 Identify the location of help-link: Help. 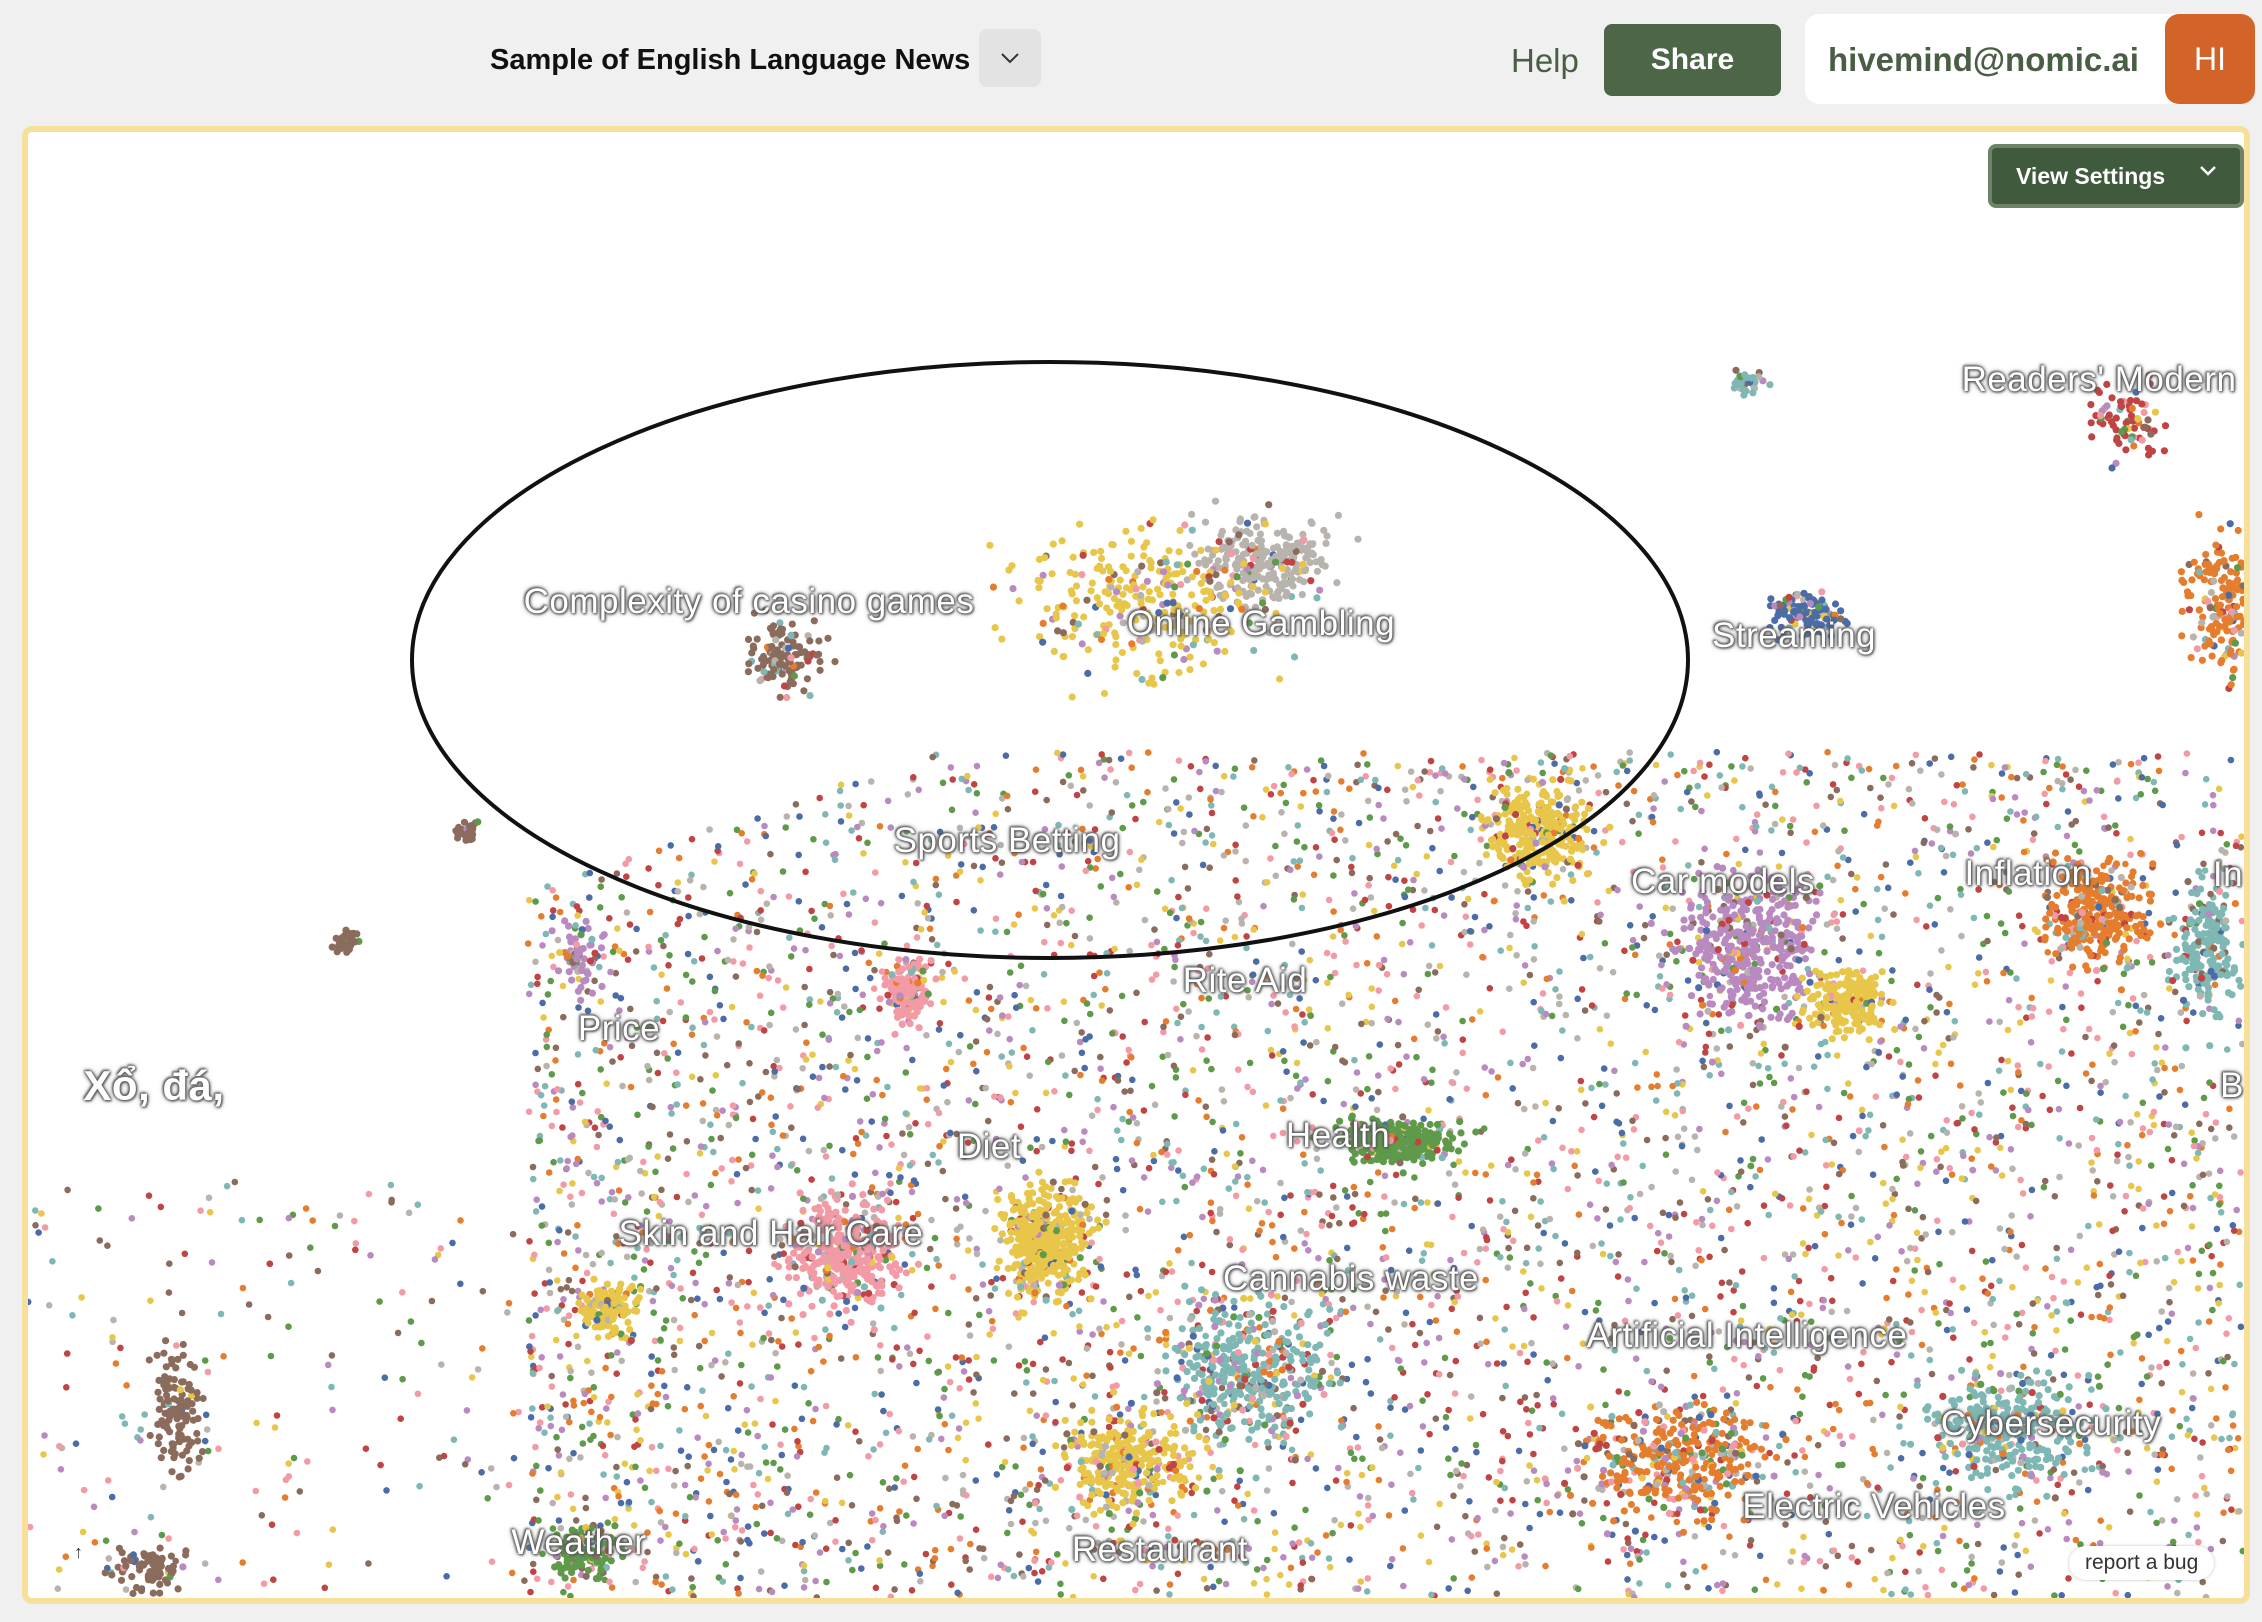
(1545, 61).